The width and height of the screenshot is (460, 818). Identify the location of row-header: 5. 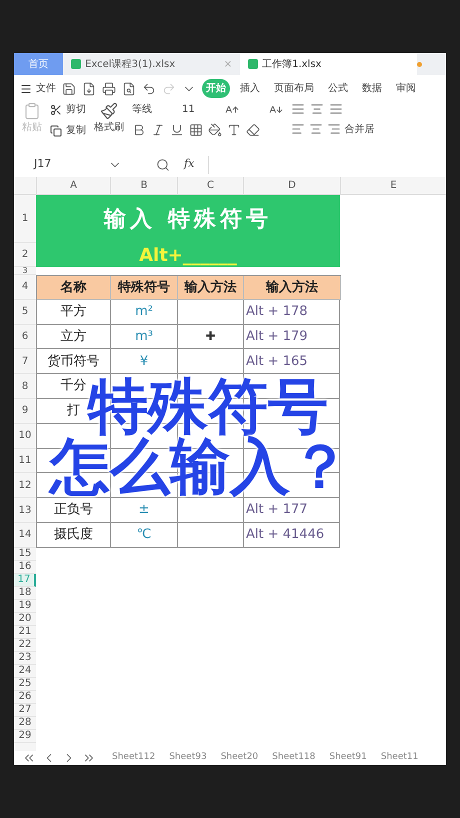
(25, 312).